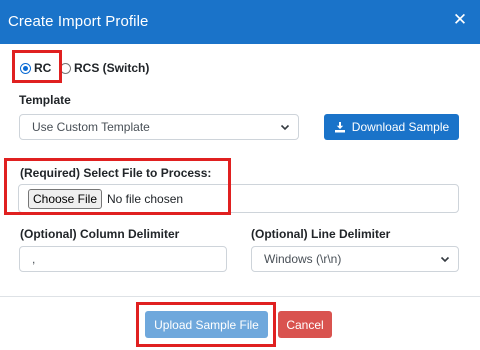 The height and width of the screenshot is (350, 480). I want to click on template-label: Template, so click(45, 100).